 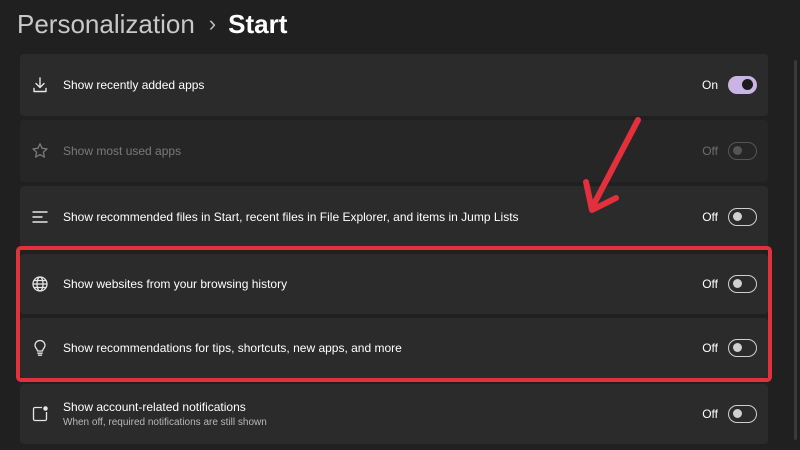 What do you see at coordinates (40, 414) in the screenshot?
I see `notification-icon` at bounding box center [40, 414].